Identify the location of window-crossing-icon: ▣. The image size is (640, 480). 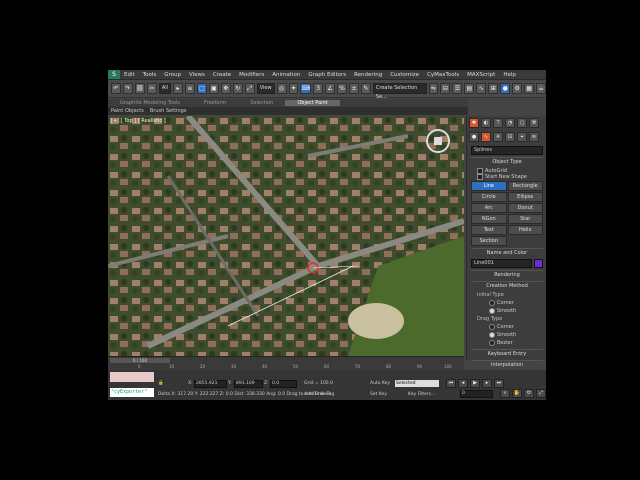
(213, 88).